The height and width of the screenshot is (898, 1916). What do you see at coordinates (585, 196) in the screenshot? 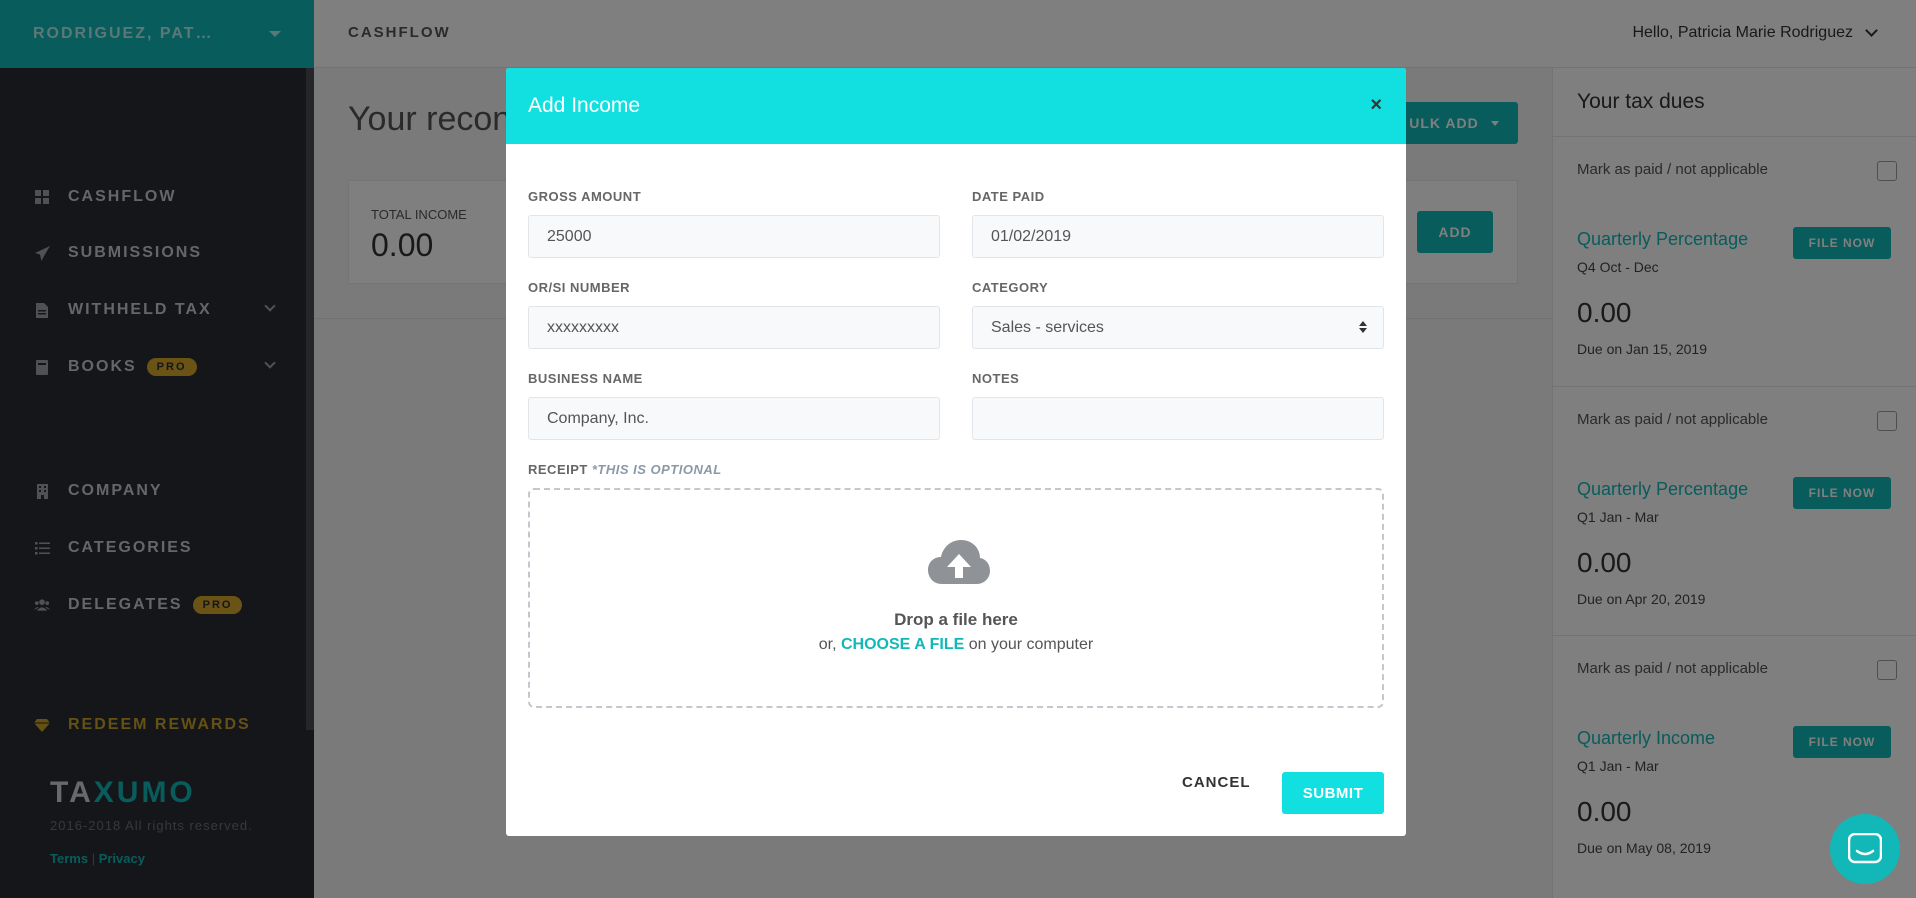
I see `gross-amount-label: GROSS AMOUNT` at bounding box center [585, 196].